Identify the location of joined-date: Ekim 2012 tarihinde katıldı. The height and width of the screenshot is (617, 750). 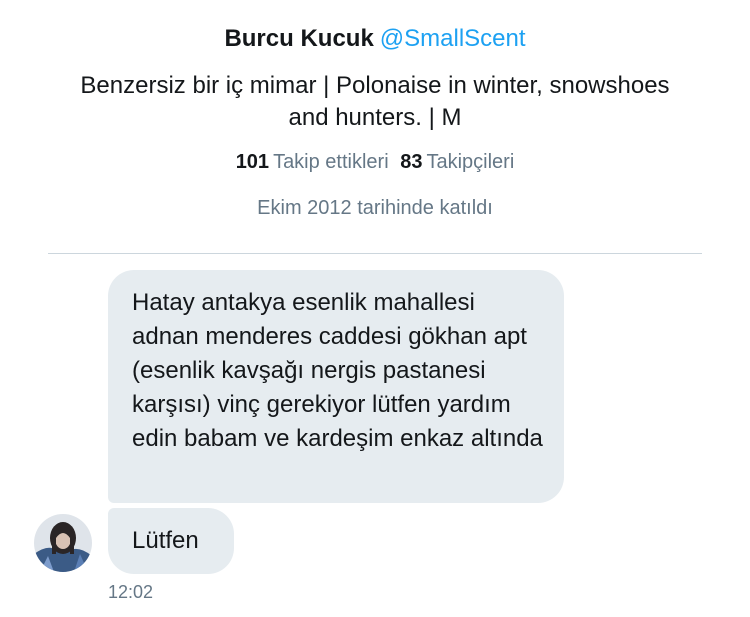
(375, 208).